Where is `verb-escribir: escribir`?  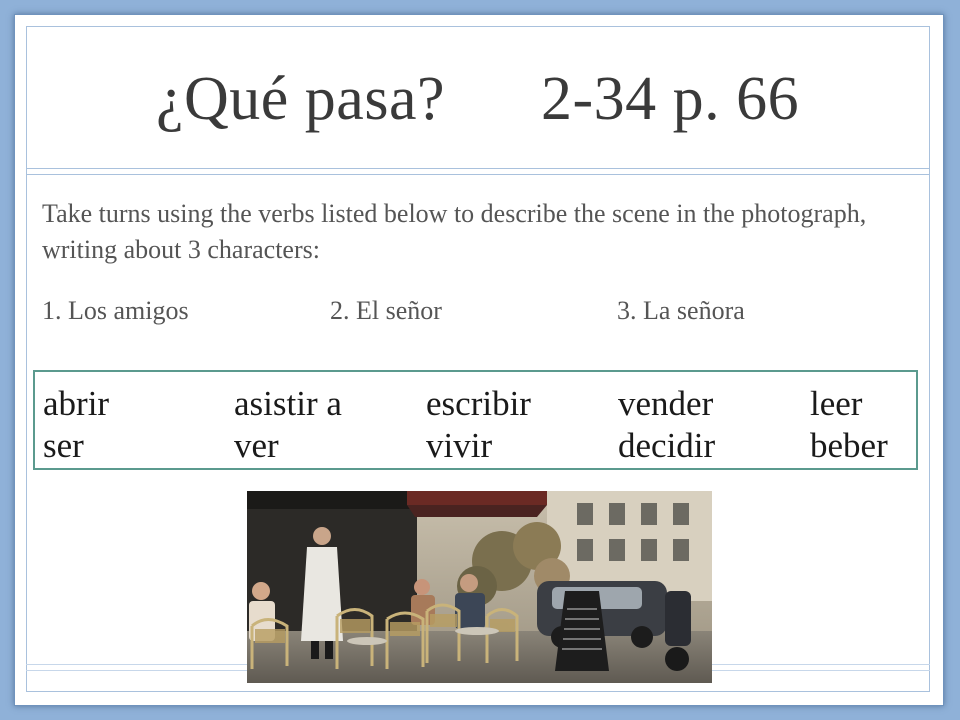 verb-escribir: escribir is located at coordinates (478, 403).